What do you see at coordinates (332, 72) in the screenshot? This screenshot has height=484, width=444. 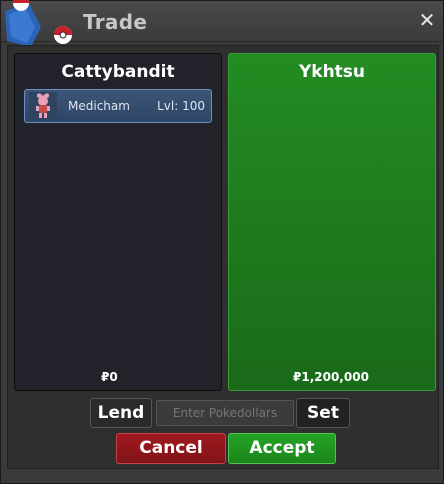 I see `right-player-name: Ykhtsu` at bounding box center [332, 72].